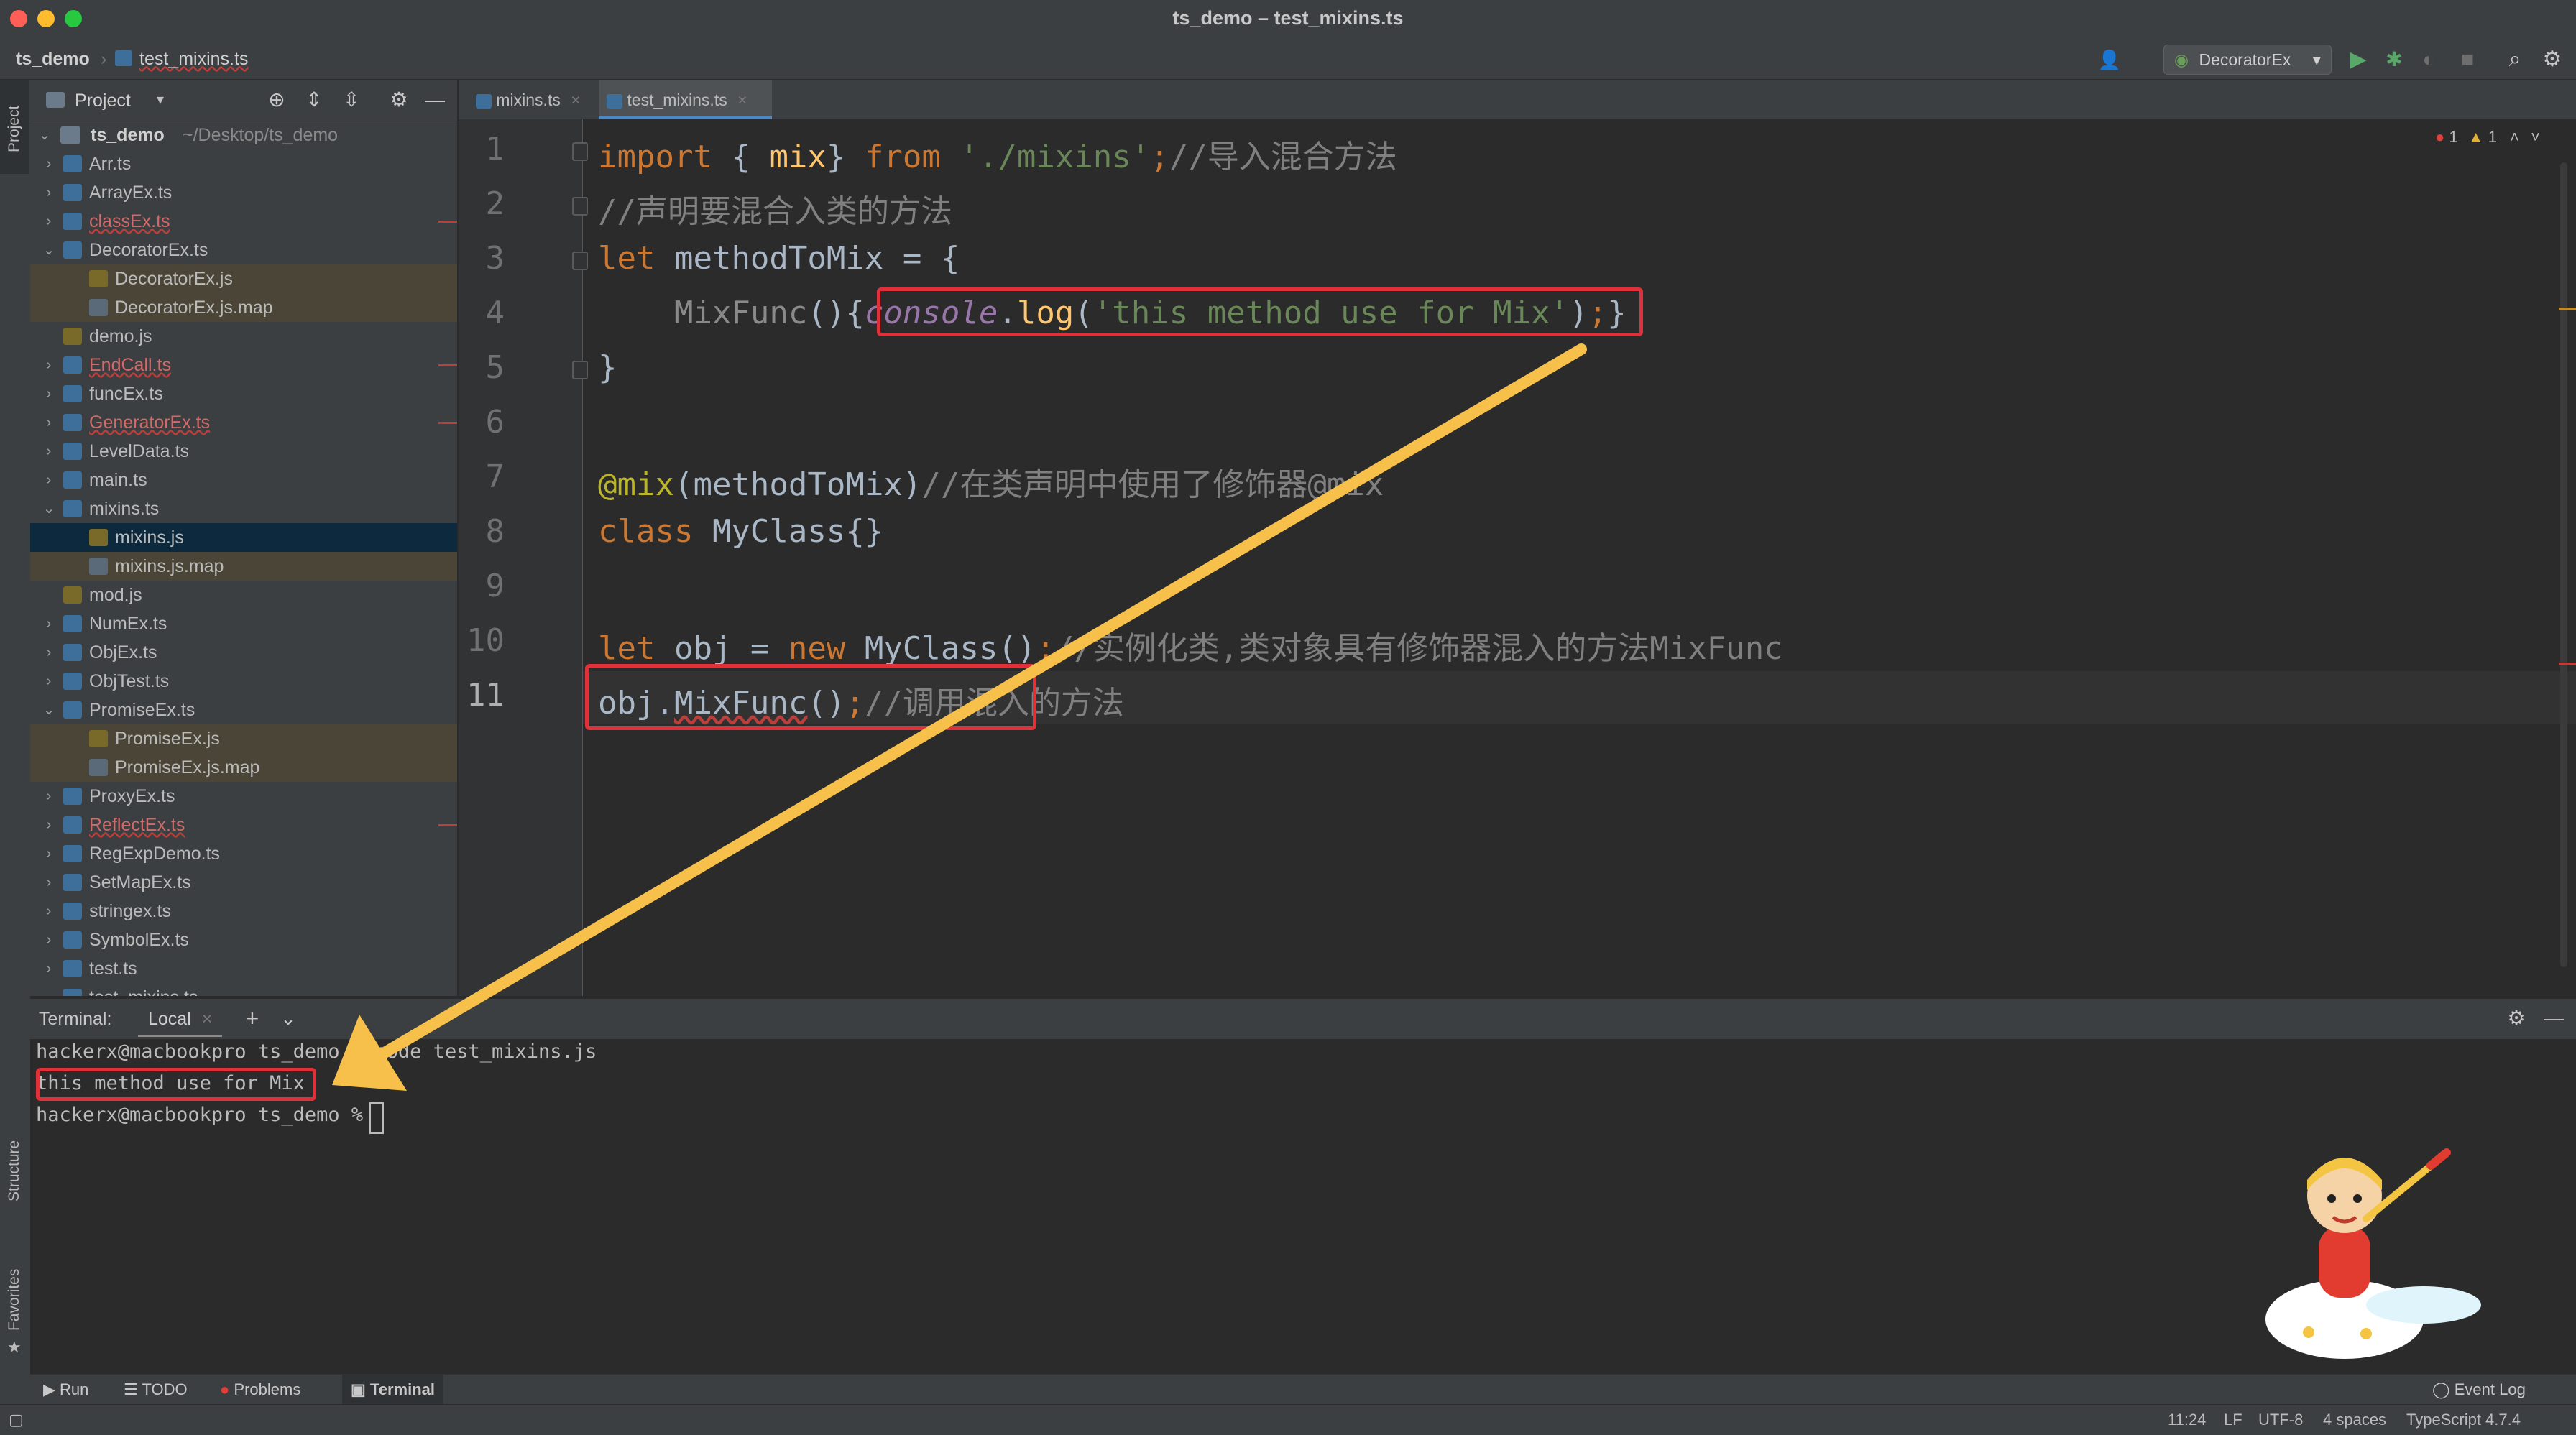  Describe the element at coordinates (243, 365) in the screenshot. I see `tree-item: › EndCall.ts` at that location.